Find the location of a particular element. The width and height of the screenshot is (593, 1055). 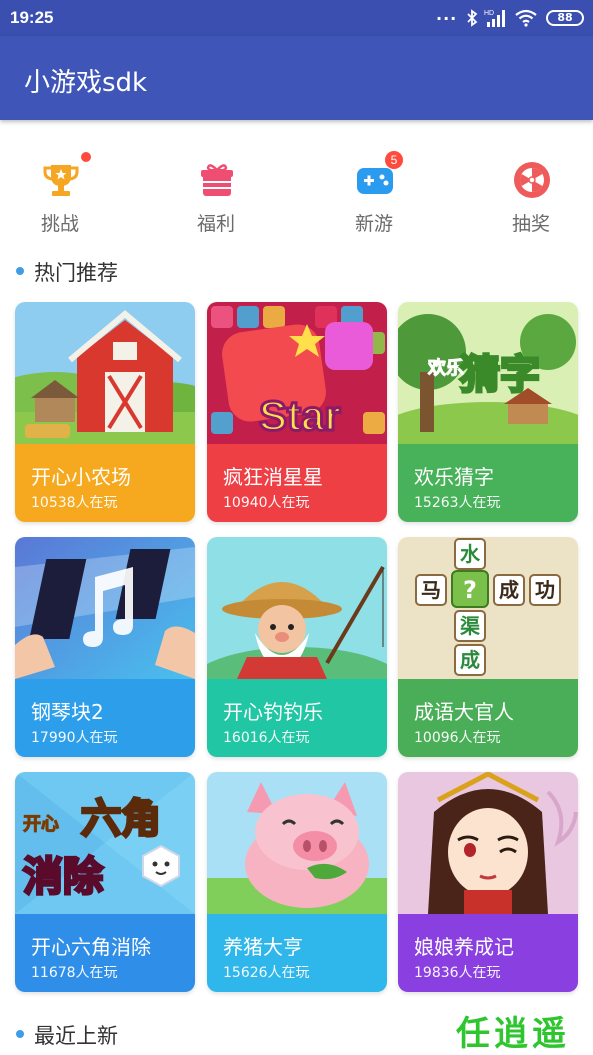

nav-label-lottery: 抽奖 is located at coordinates (530, 224).